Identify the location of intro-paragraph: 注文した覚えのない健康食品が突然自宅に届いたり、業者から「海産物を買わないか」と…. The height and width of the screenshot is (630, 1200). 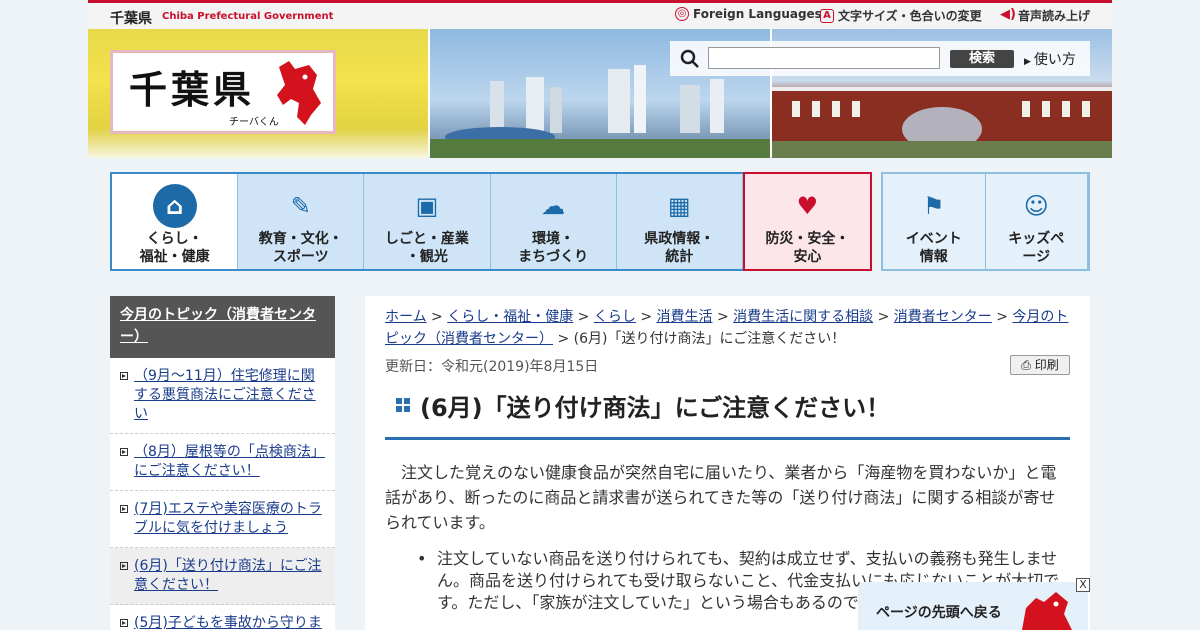
(721, 497).